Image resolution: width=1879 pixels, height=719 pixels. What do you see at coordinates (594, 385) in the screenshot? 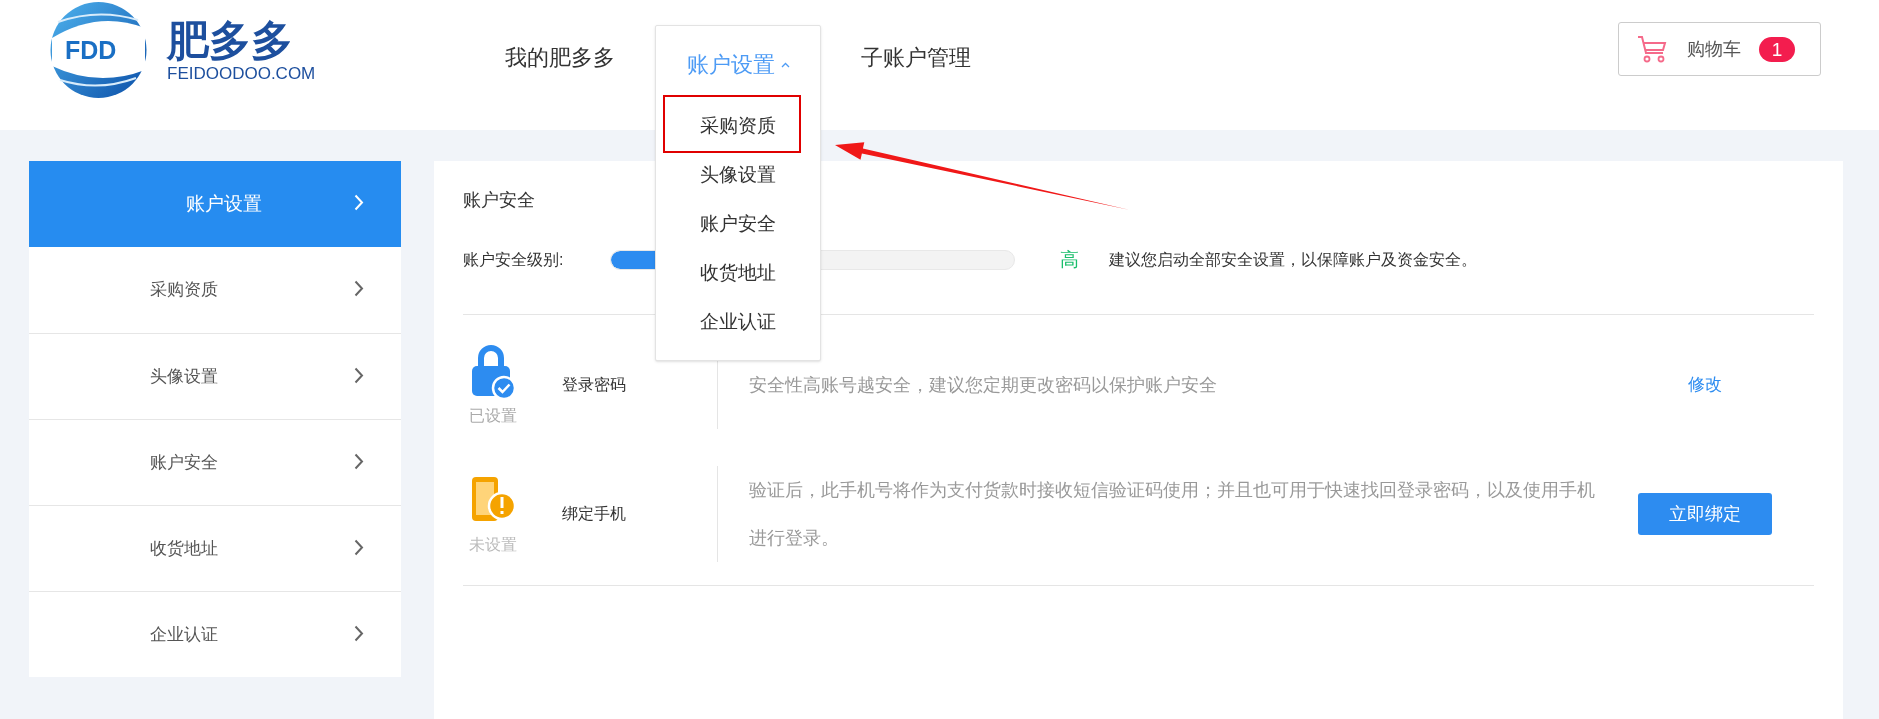
I see `row-title: 登录密码` at bounding box center [594, 385].